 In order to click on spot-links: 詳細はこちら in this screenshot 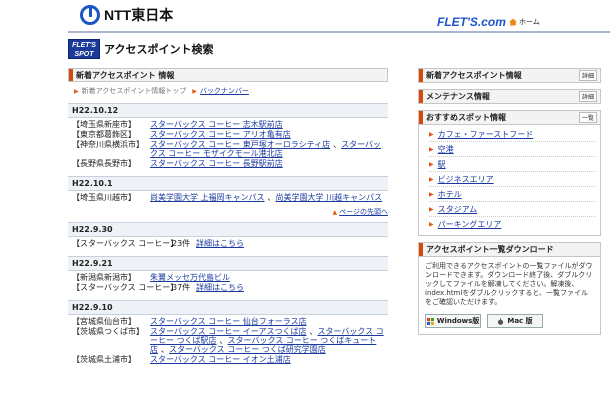, I will do `click(292, 287)`.